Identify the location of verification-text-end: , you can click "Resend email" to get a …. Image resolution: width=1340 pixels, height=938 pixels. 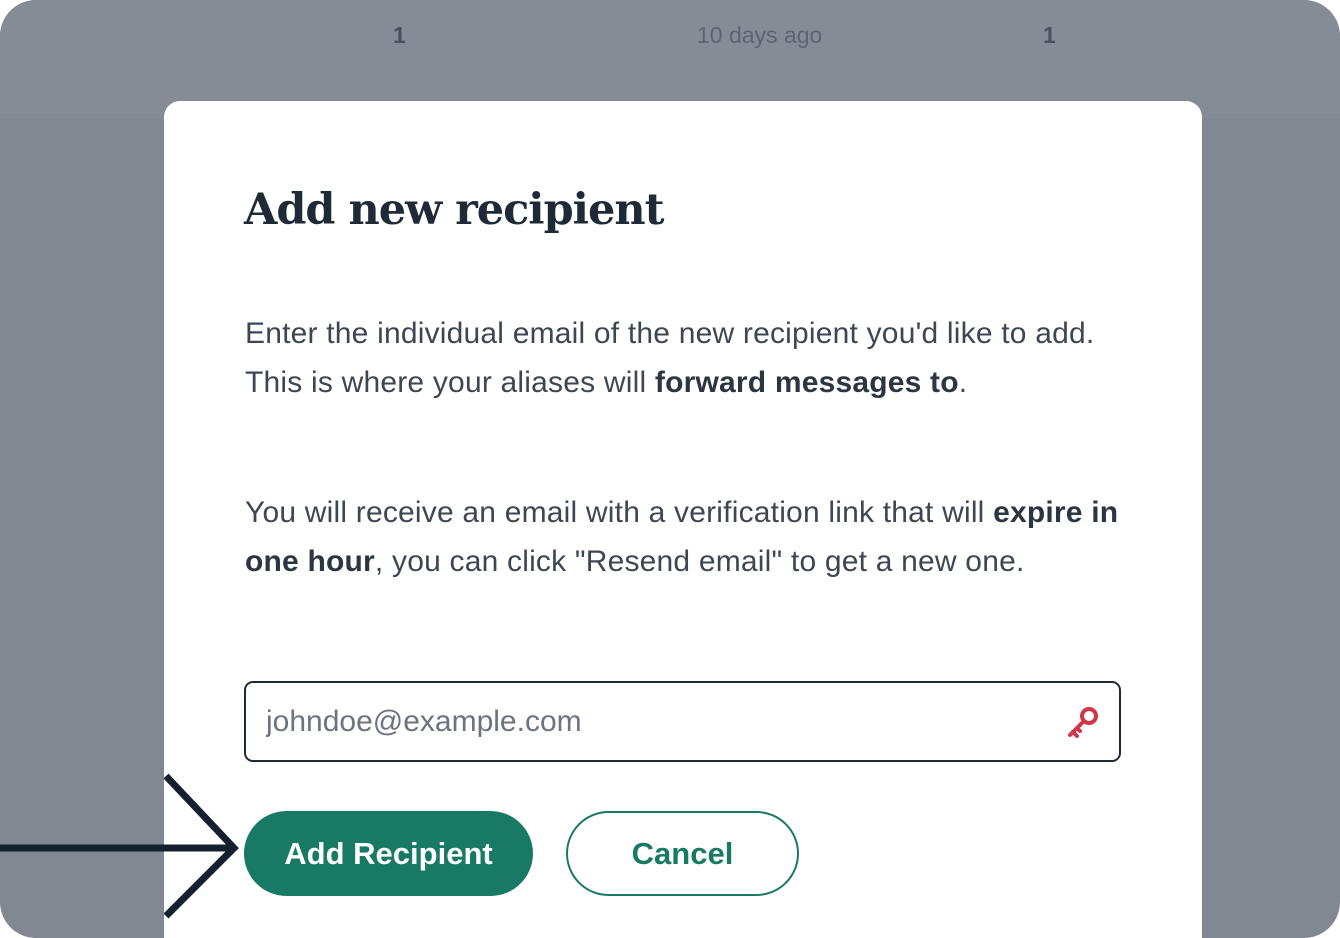
(699, 561).